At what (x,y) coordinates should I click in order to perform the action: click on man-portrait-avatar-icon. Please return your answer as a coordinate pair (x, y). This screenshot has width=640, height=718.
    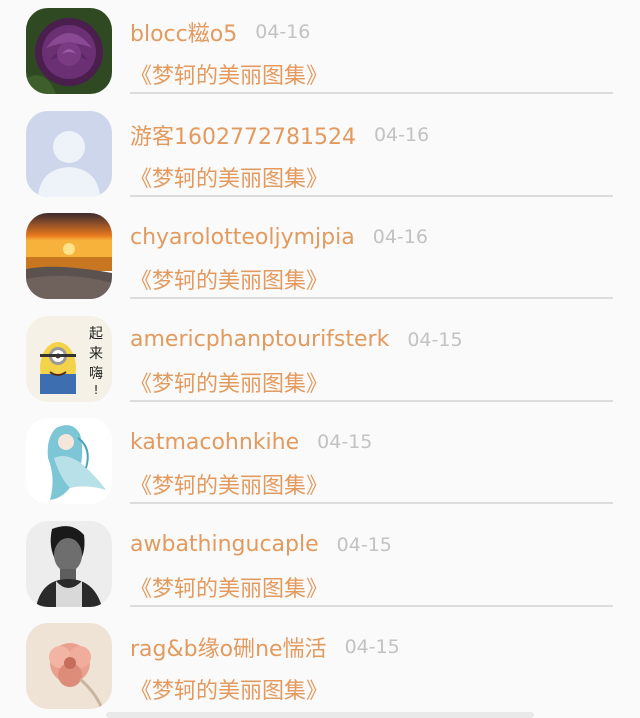
    Looking at the image, I should click on (69, 563).